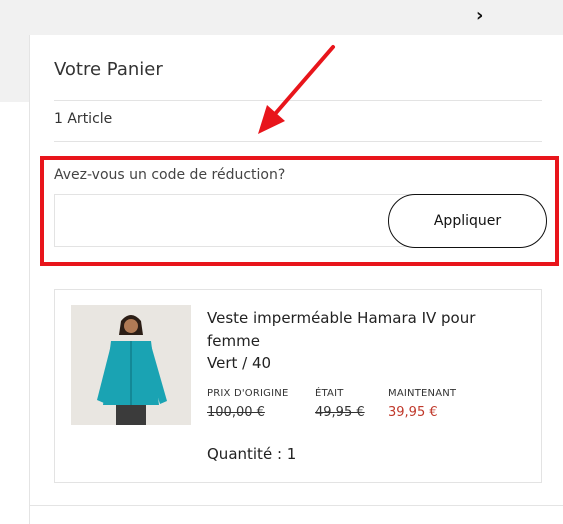 The image size is (563, 524). I want to click on product-name: Veste imperméable Hamara IV pour femme, so click(342, 330).